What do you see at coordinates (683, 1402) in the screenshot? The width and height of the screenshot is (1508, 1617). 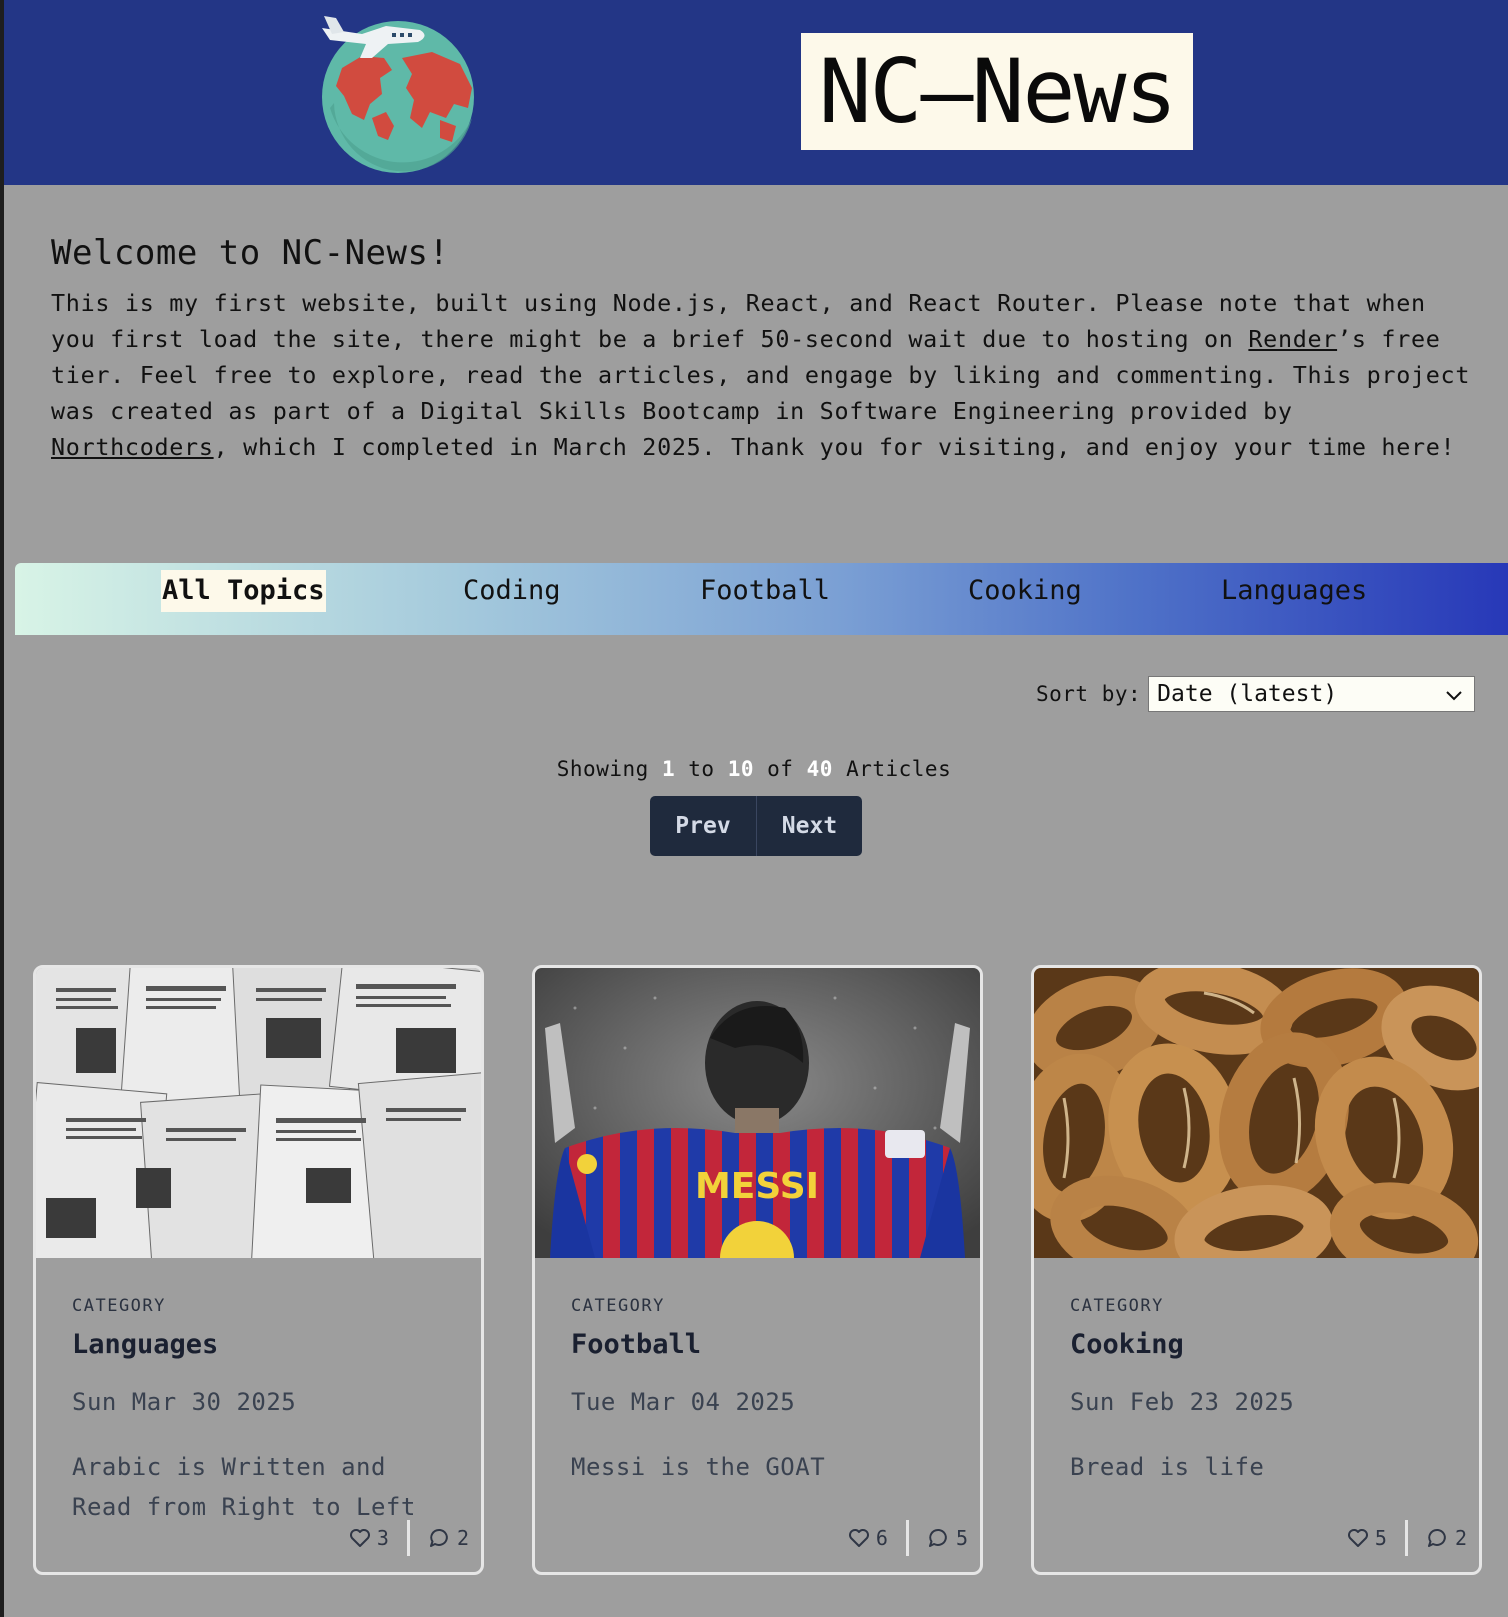 I see `card-date: Tue Mar 04 2025` at bounding box center [683, 1402].